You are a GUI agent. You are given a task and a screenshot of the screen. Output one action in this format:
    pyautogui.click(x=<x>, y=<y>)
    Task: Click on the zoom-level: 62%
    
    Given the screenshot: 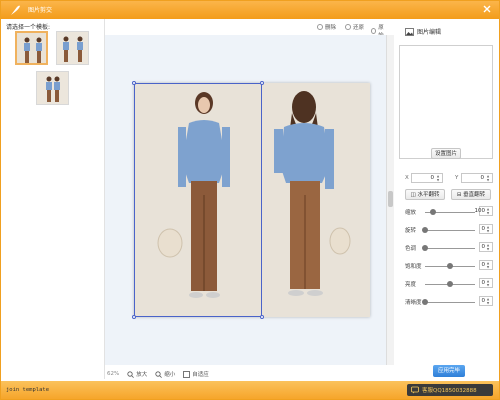 What is the action you would take?
    pyautogui.click(x=113, y=374)
    